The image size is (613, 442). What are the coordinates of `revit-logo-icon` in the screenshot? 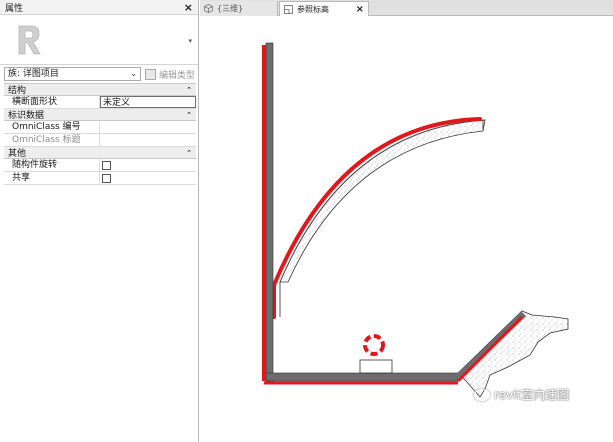 It's located at (28, 40).